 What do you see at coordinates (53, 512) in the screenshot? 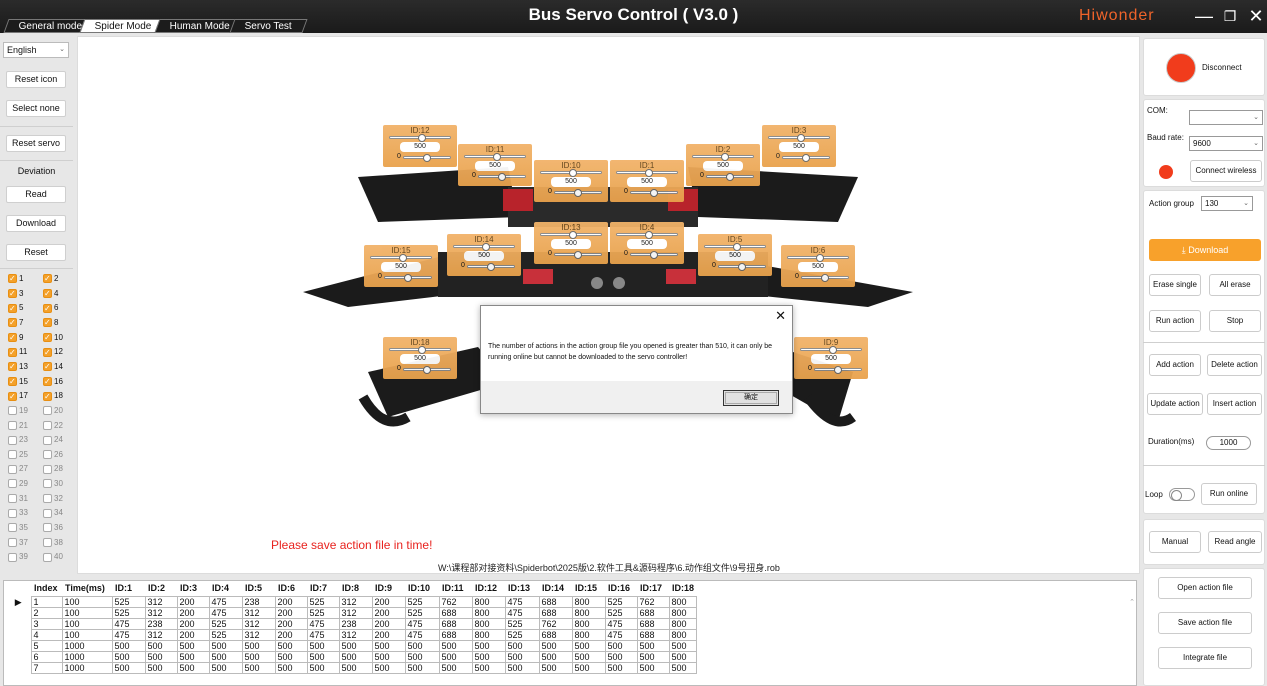
I see `servo-checkbox-34: 34` at bounding box center [53, 512].